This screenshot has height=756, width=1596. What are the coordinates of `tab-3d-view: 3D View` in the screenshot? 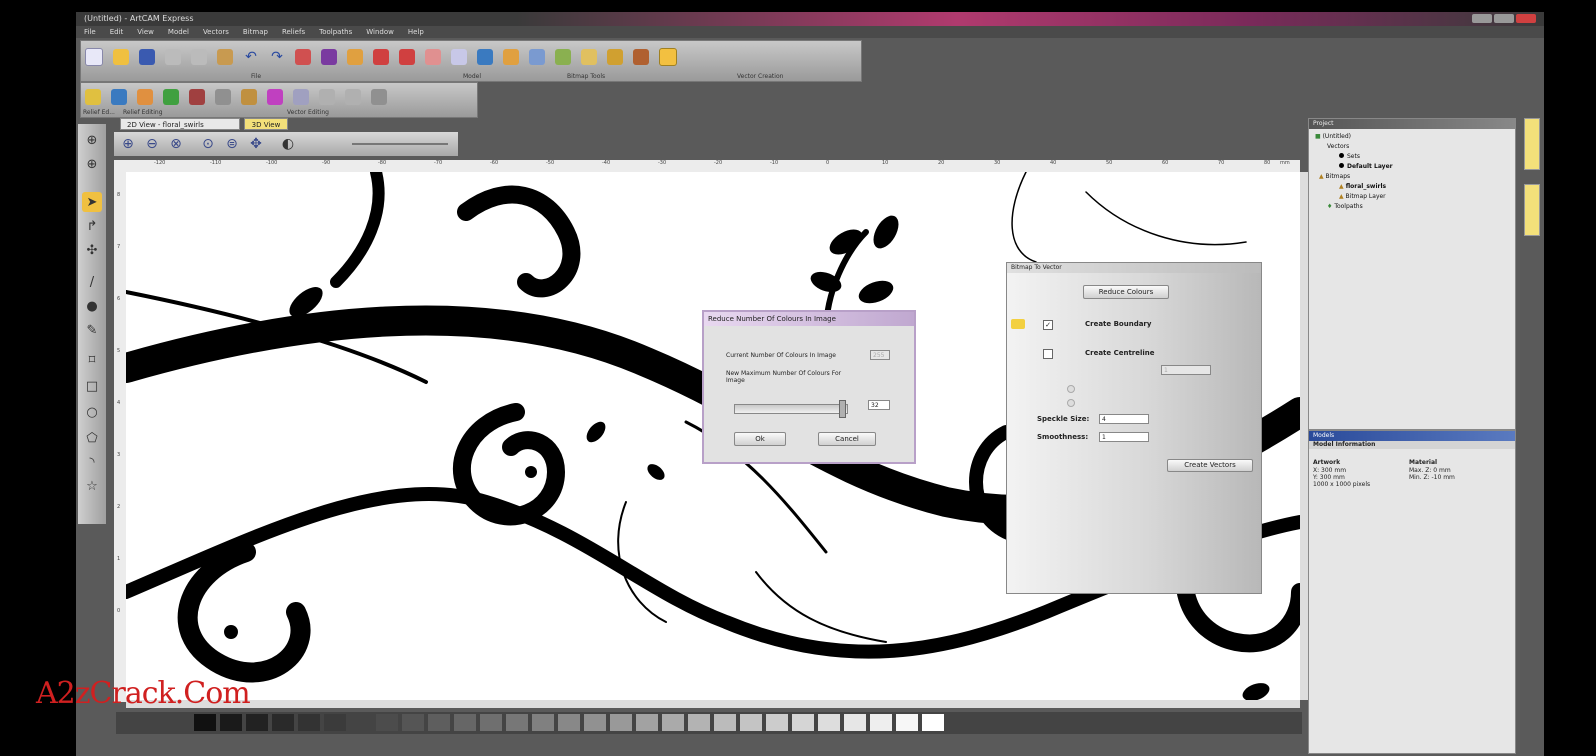 It's located at (266, 124).